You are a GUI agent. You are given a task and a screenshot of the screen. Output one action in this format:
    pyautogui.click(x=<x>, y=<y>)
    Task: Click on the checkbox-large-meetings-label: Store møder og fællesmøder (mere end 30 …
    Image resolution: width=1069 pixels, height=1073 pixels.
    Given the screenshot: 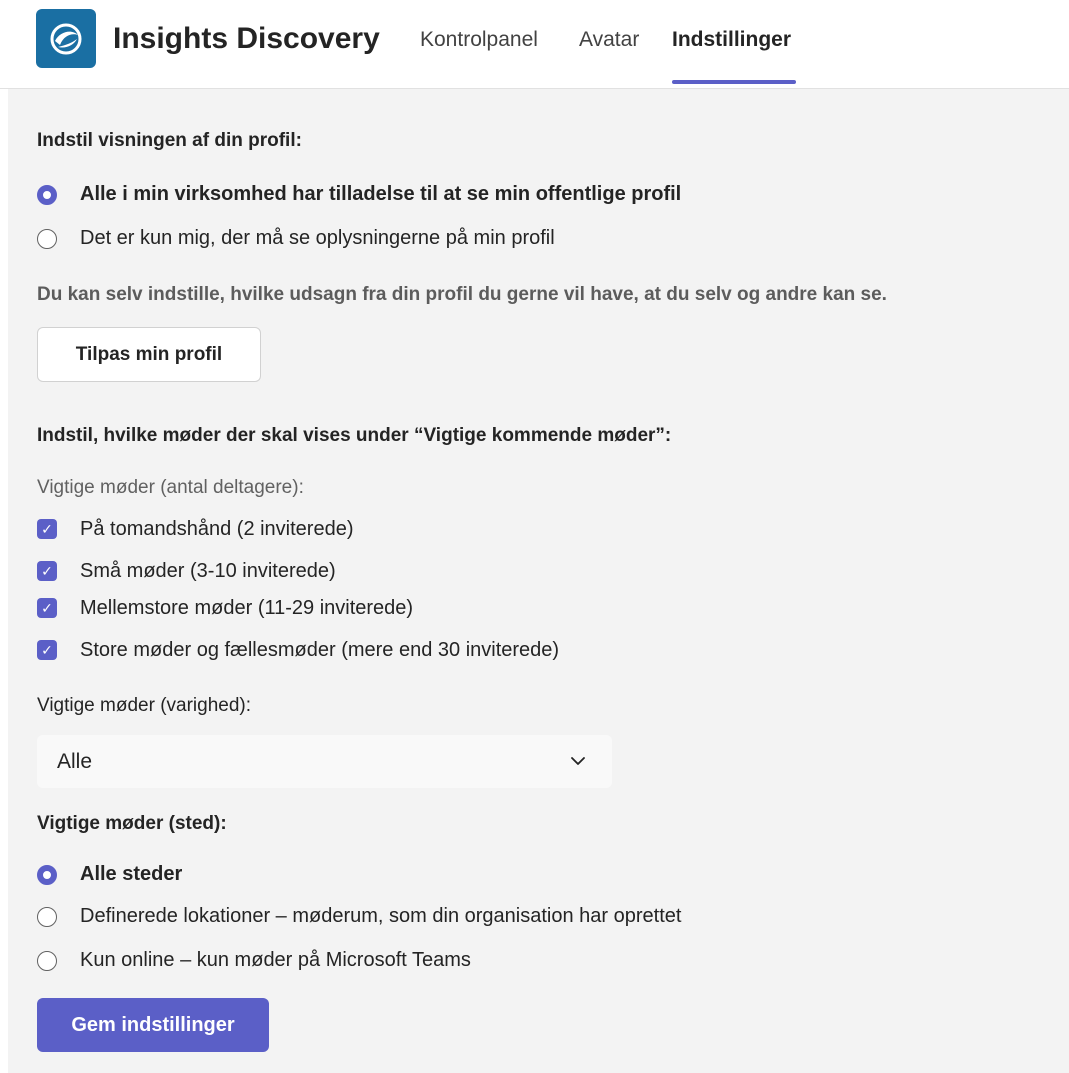 What is the action you would take?
    pyautogui.click(x=319, y=650)
    